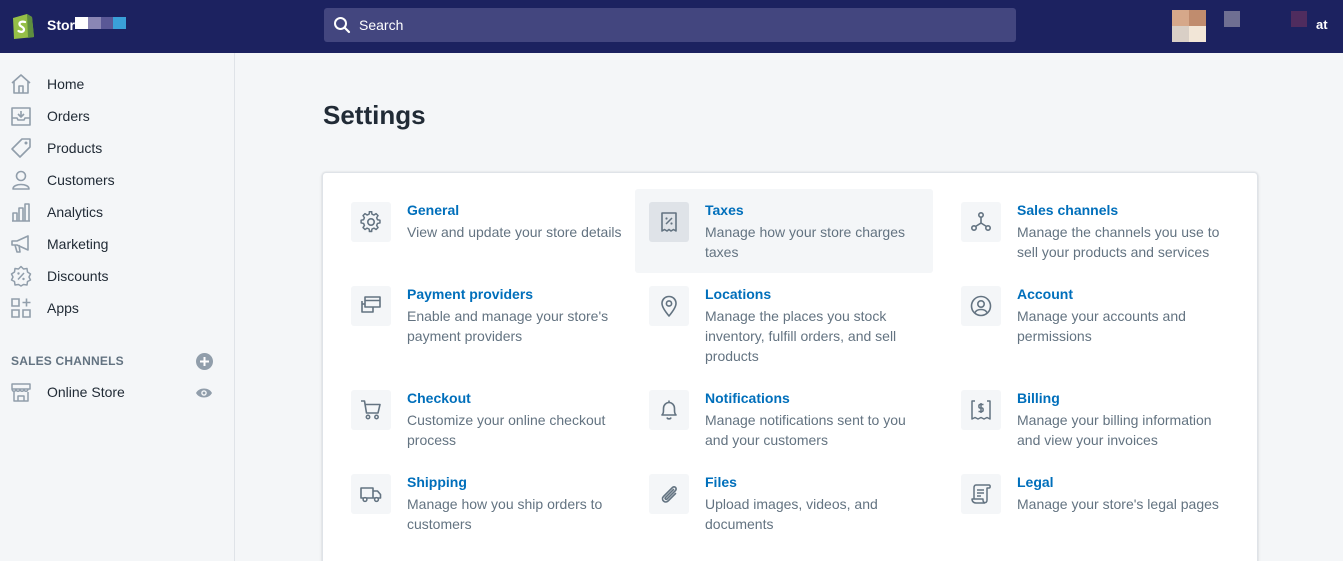 The width and height of the screenshot is (1343, 561). Describe the element at coordinates (433, 210) in the screenshot. I see `setting-title: General` at that location.